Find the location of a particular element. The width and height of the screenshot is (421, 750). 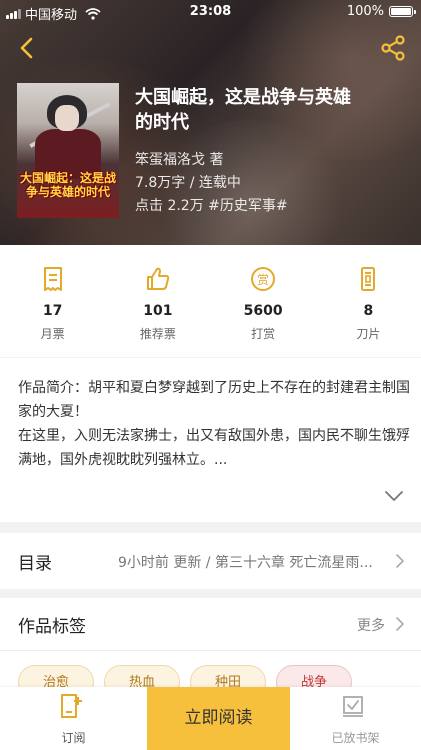

blade-icon is located at coordinates (368, 279).